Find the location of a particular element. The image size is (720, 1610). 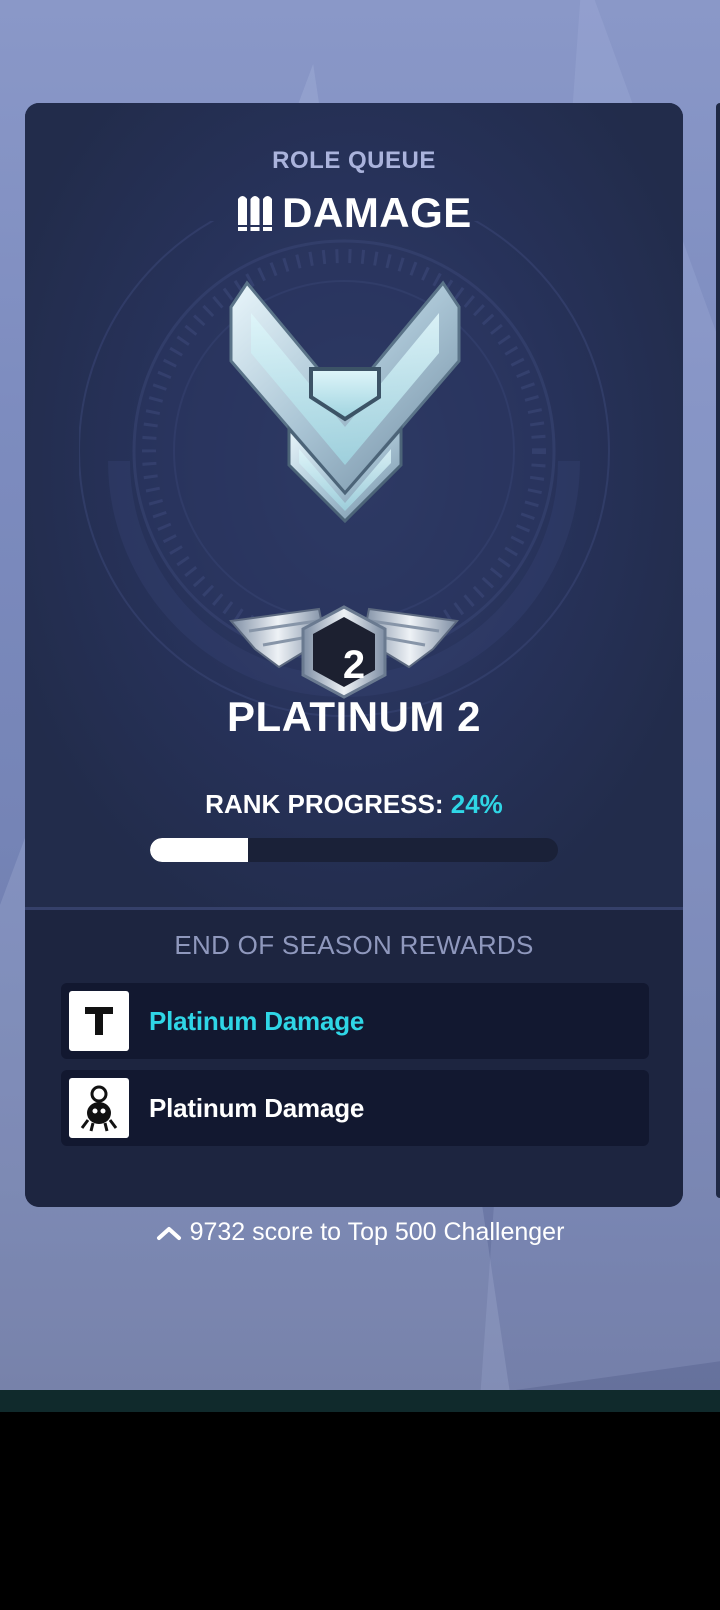

bottom-strip is located at coordinates (360, 1401).